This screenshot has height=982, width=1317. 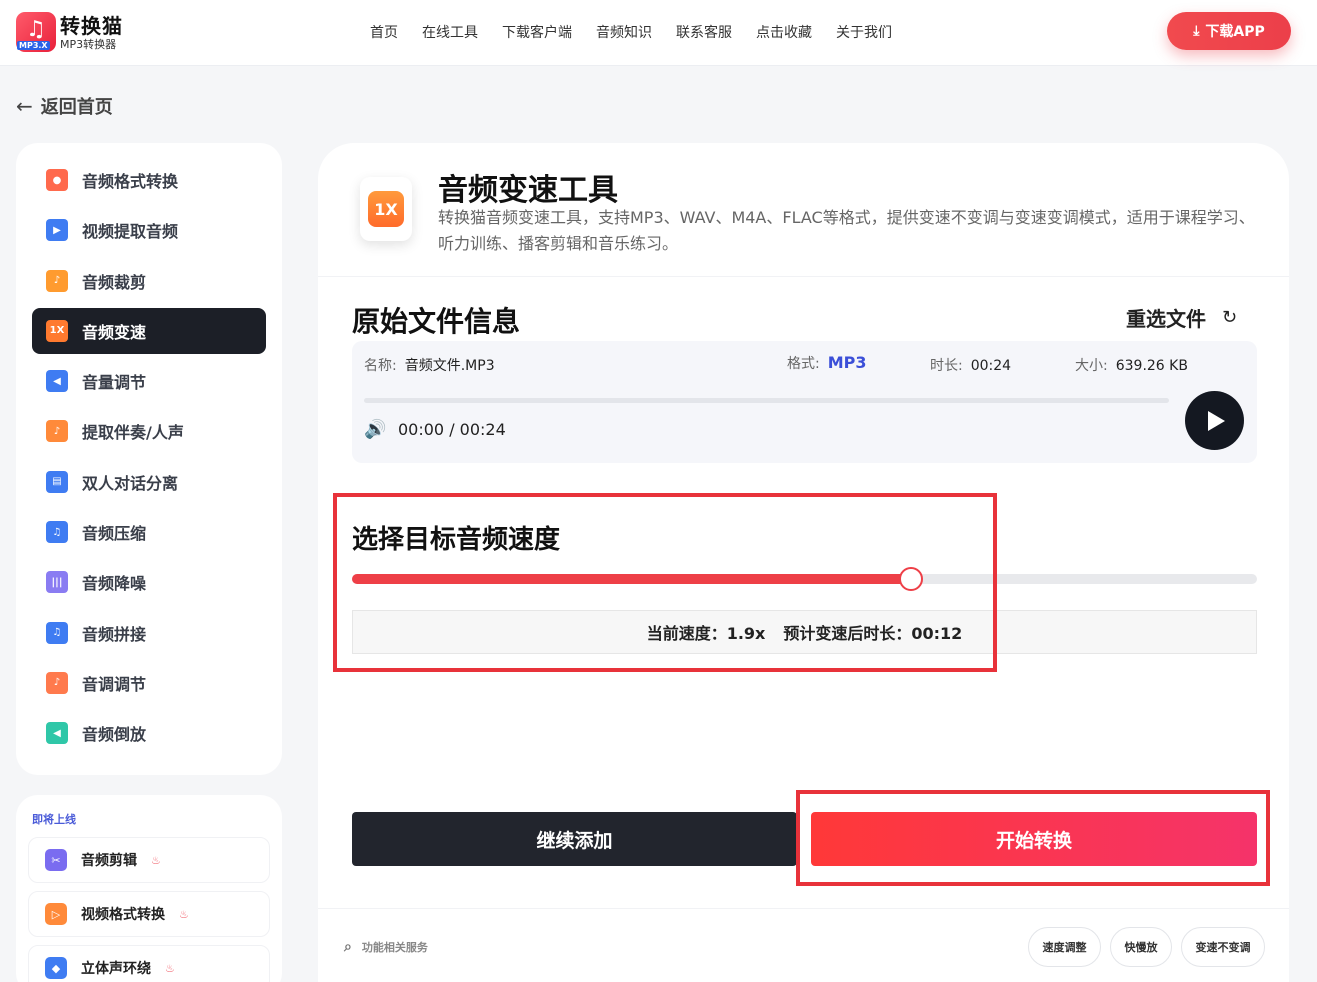 What do you see at coordinates (149, 582) in the screenshot?
I see `sidebar-item-denoise: ||| 音频降噪` at bounding box center [149, 582].